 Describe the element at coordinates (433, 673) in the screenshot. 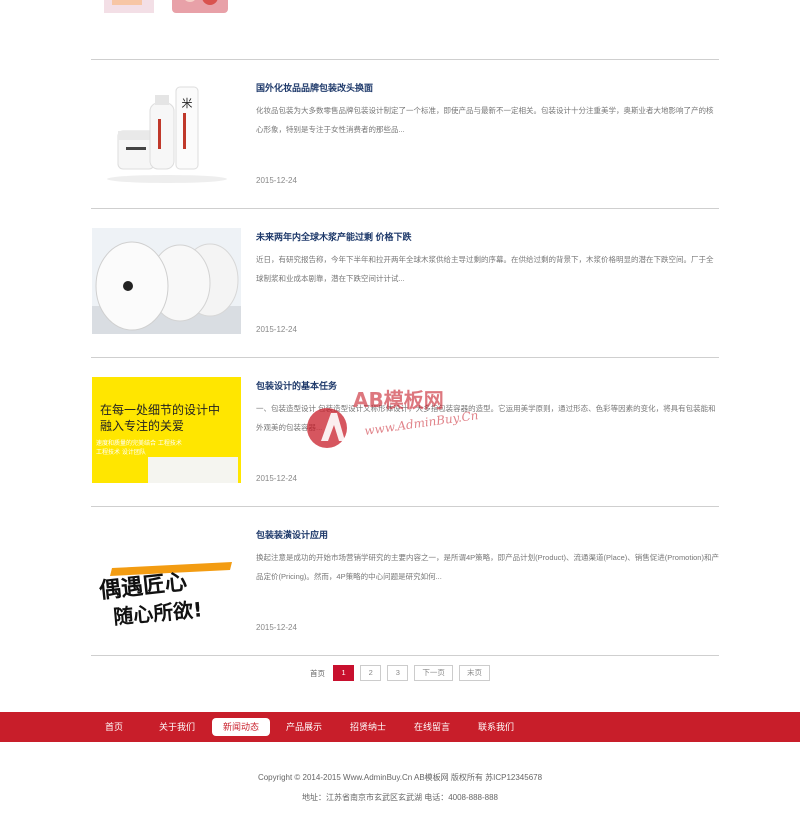

I see `page-next: 下一页` at that location.